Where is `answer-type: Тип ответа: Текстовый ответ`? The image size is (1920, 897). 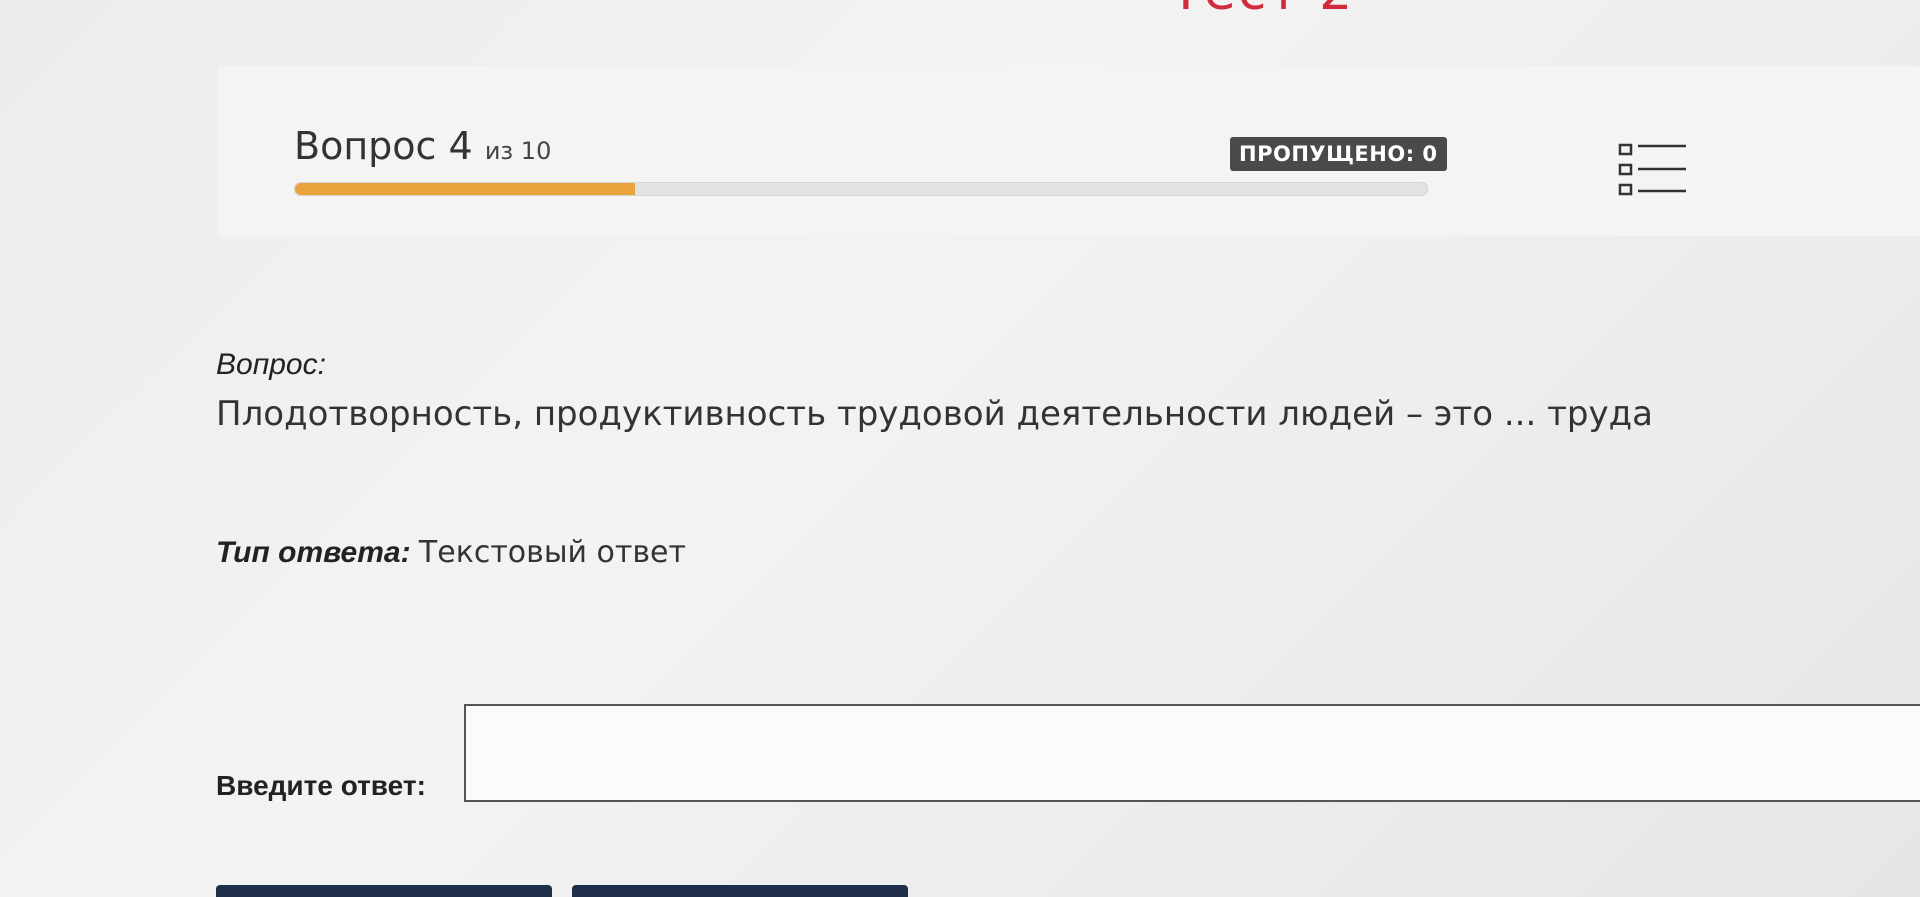 answer-type: Тип ответа: Текстовый ответ is located at coordinates (451, 552).